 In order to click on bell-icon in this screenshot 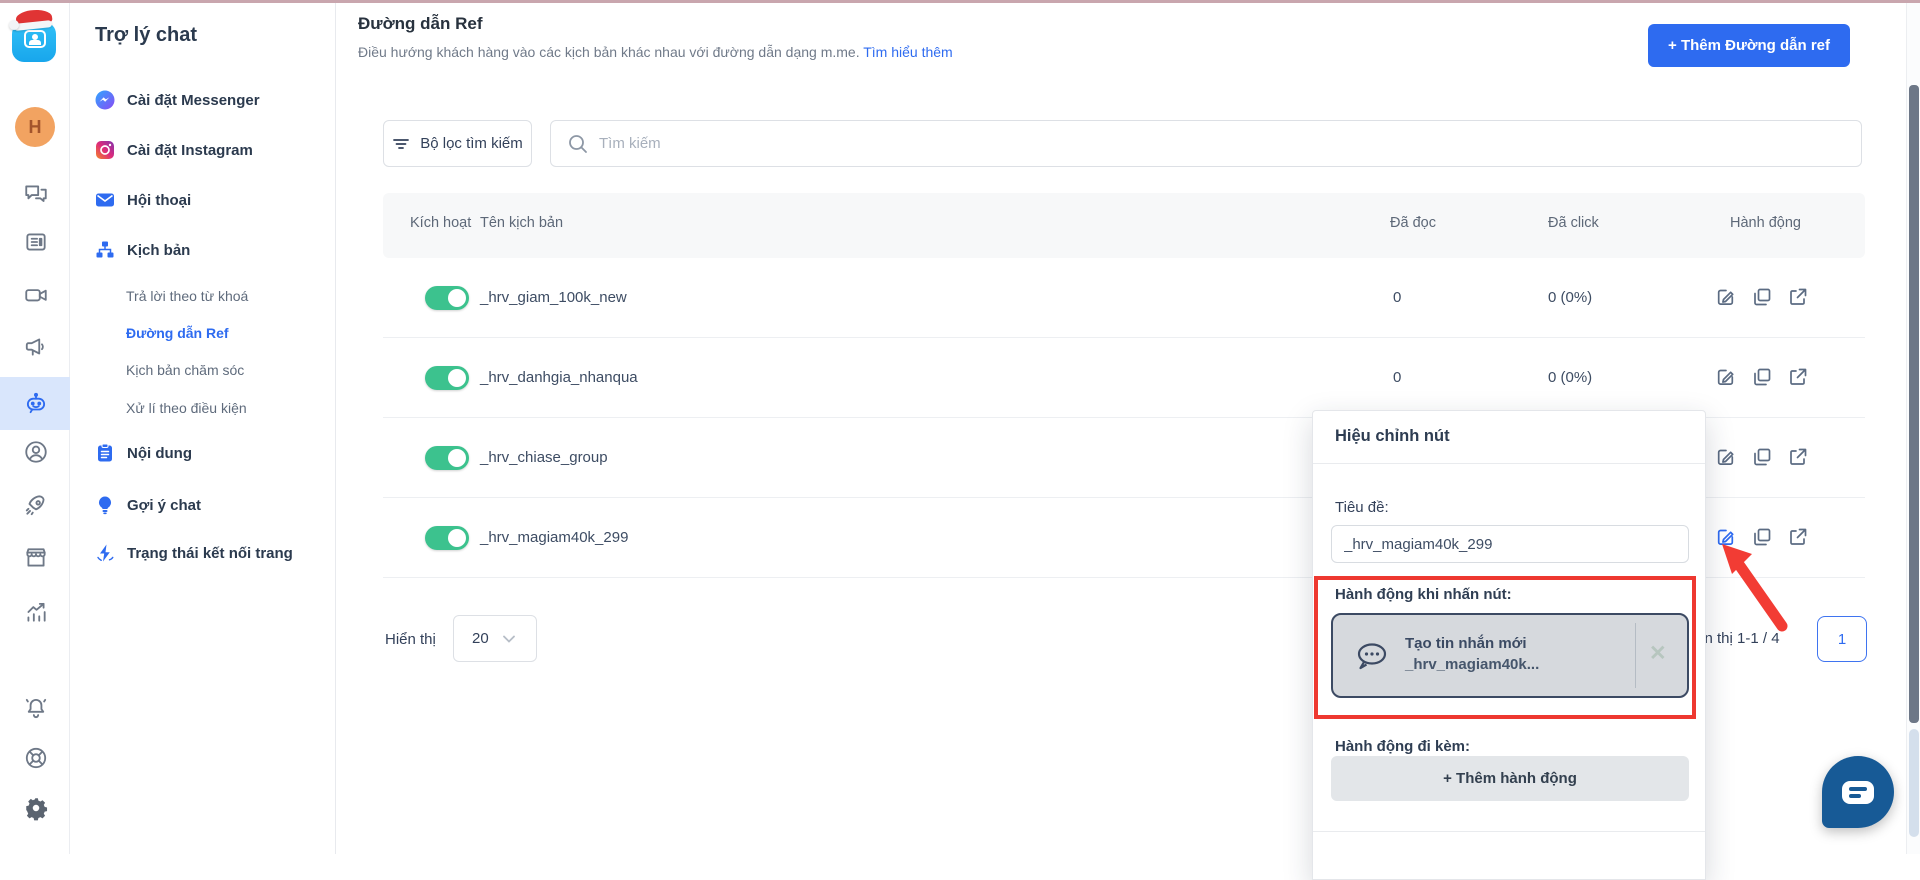, I will do `click(36, 708)`.